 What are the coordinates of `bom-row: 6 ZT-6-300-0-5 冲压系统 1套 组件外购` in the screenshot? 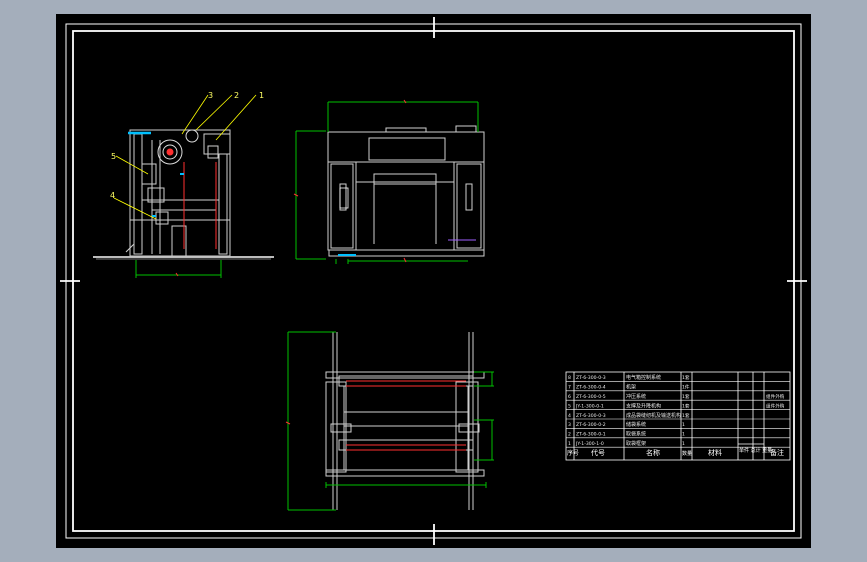 It's located at (676, 396).